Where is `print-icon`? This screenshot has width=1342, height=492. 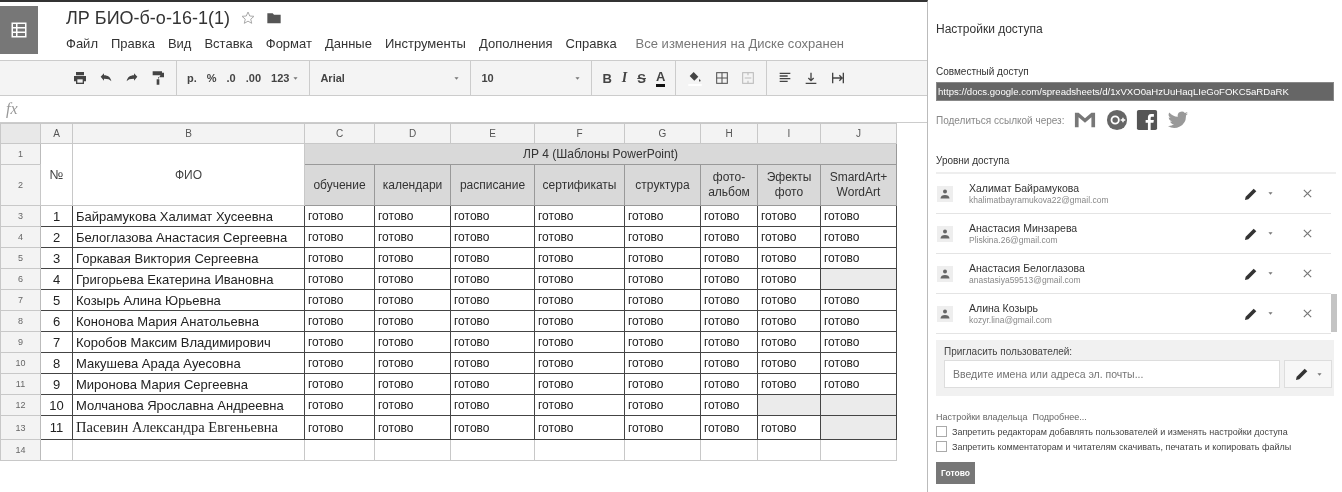 print-icon is located at coordinates (80, 78).